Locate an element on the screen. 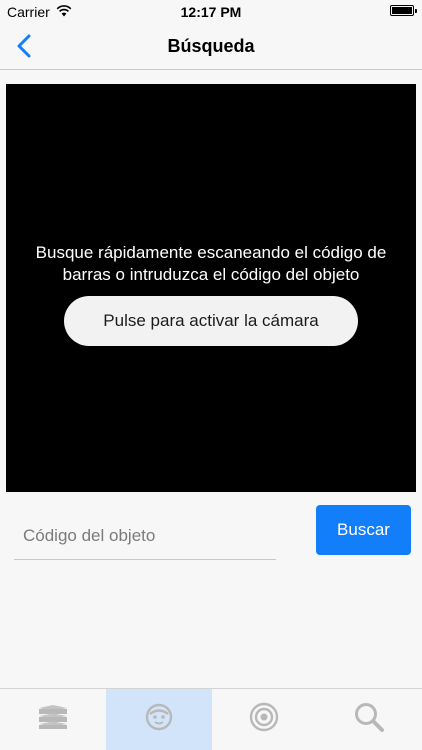 The image size is (422, 750). face-icon is located at coordinates (159, 719).